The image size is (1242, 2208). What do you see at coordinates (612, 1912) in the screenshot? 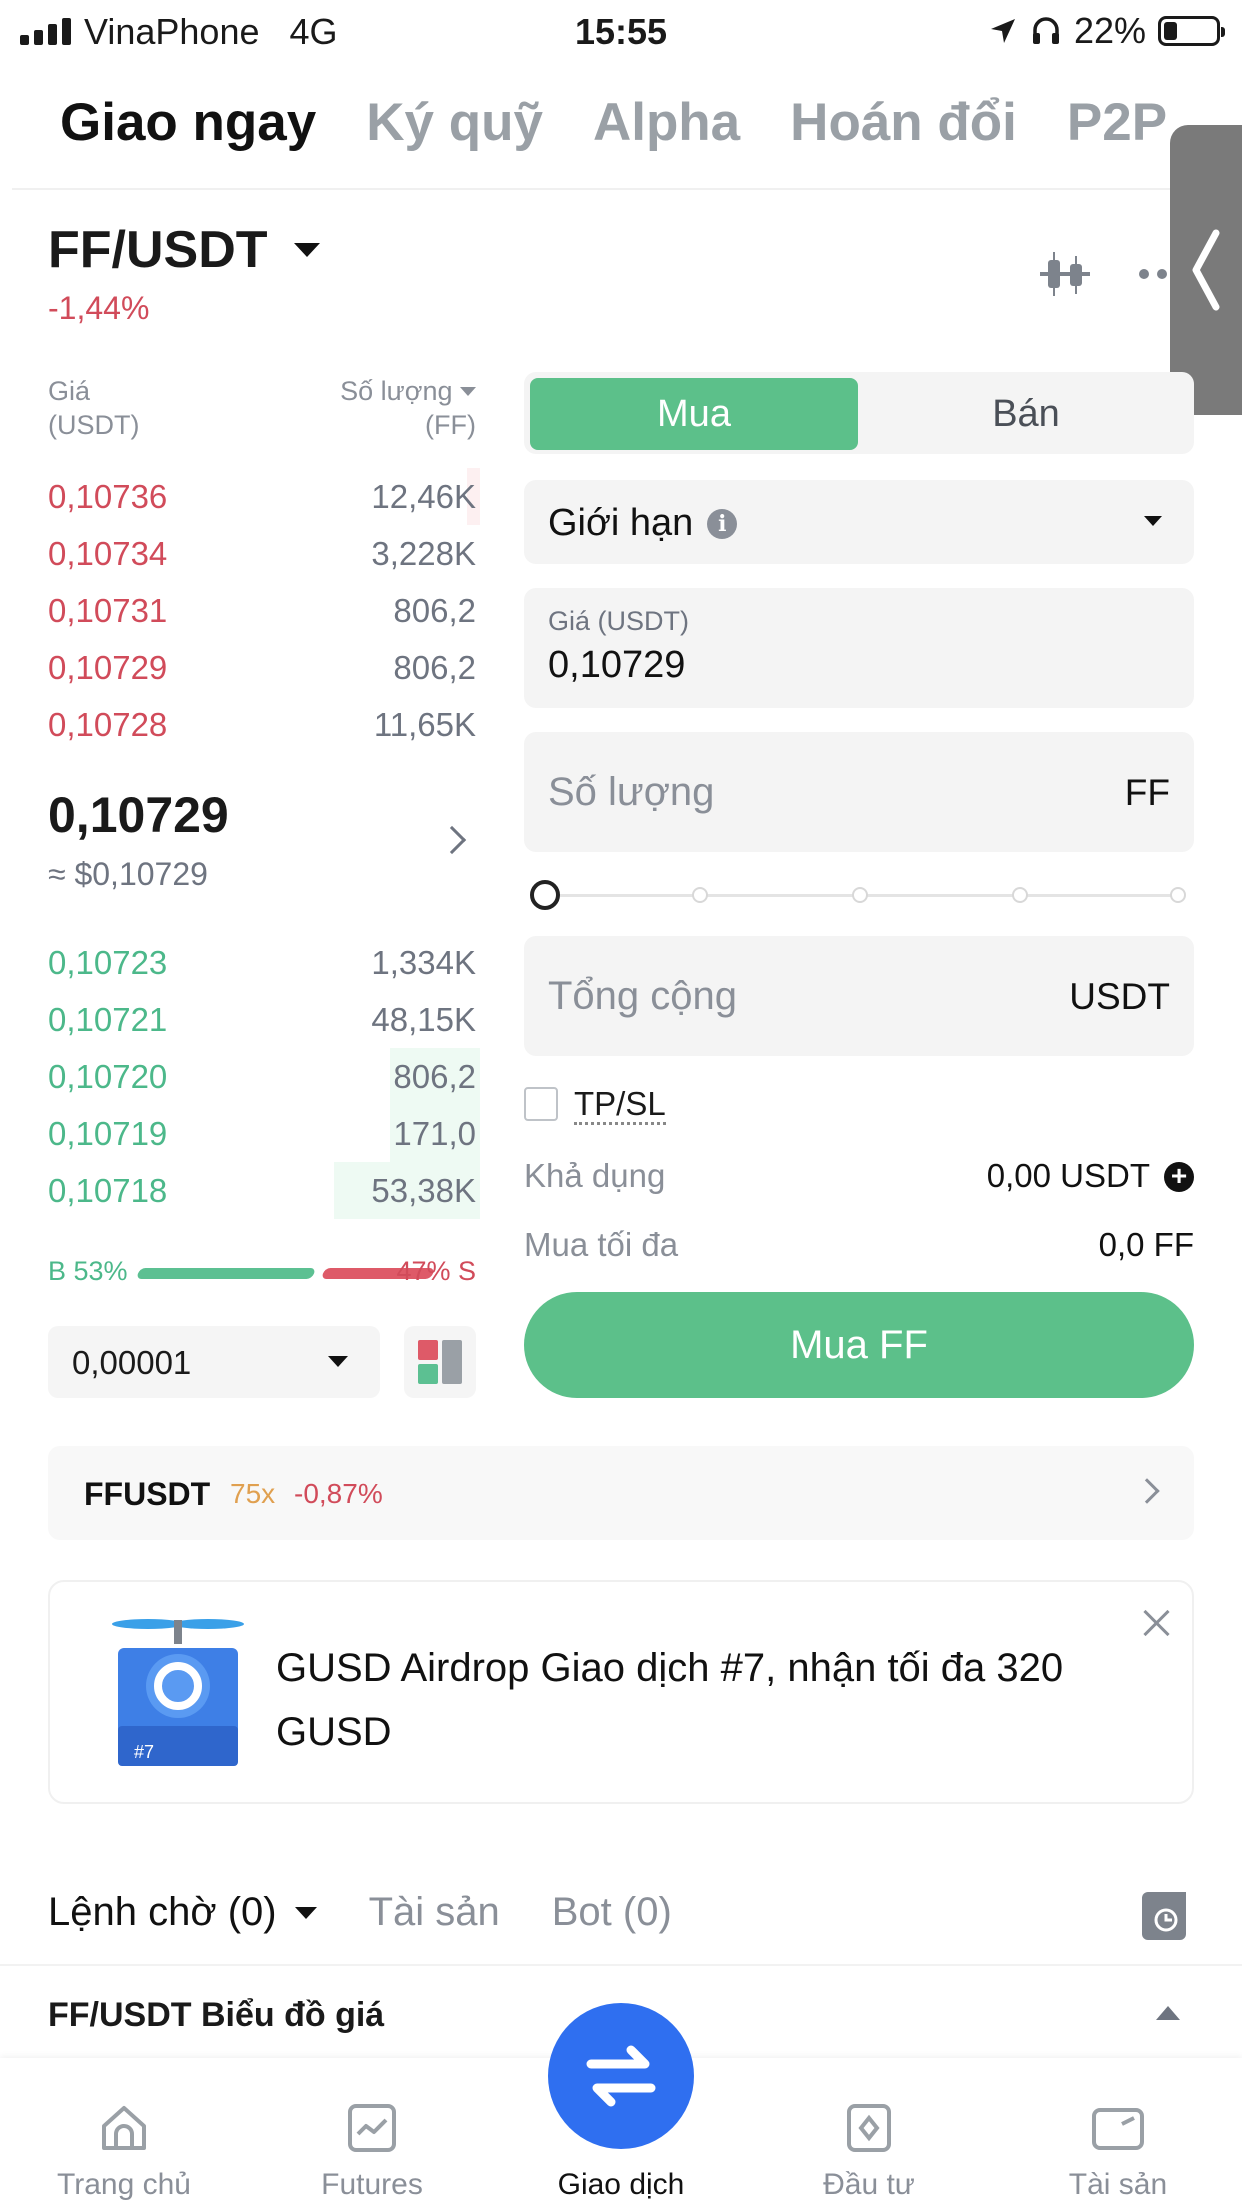
I see `tab-bots: Bot (0)` at bounding box center [612, 1912].